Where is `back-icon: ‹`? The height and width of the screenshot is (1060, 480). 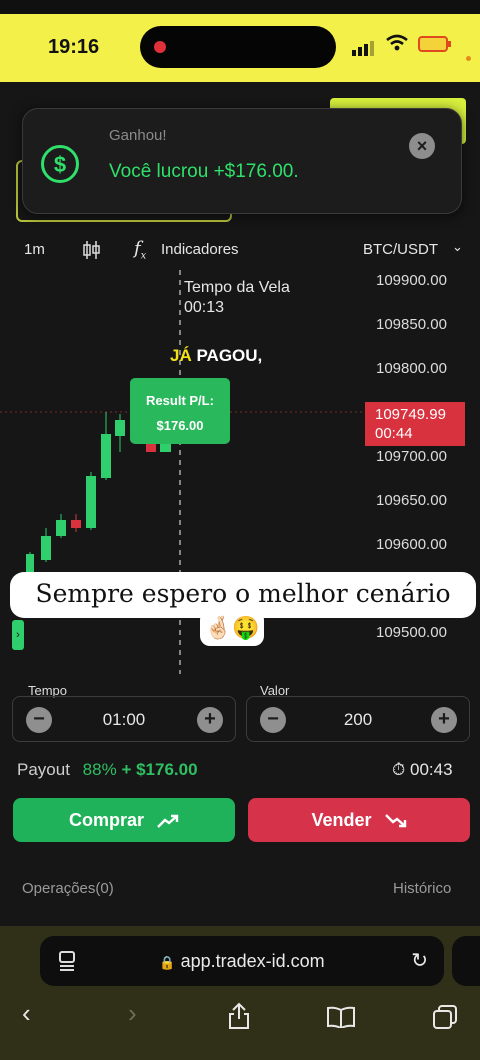
back-icon: ‹ is located at coordinates (26, 1013).